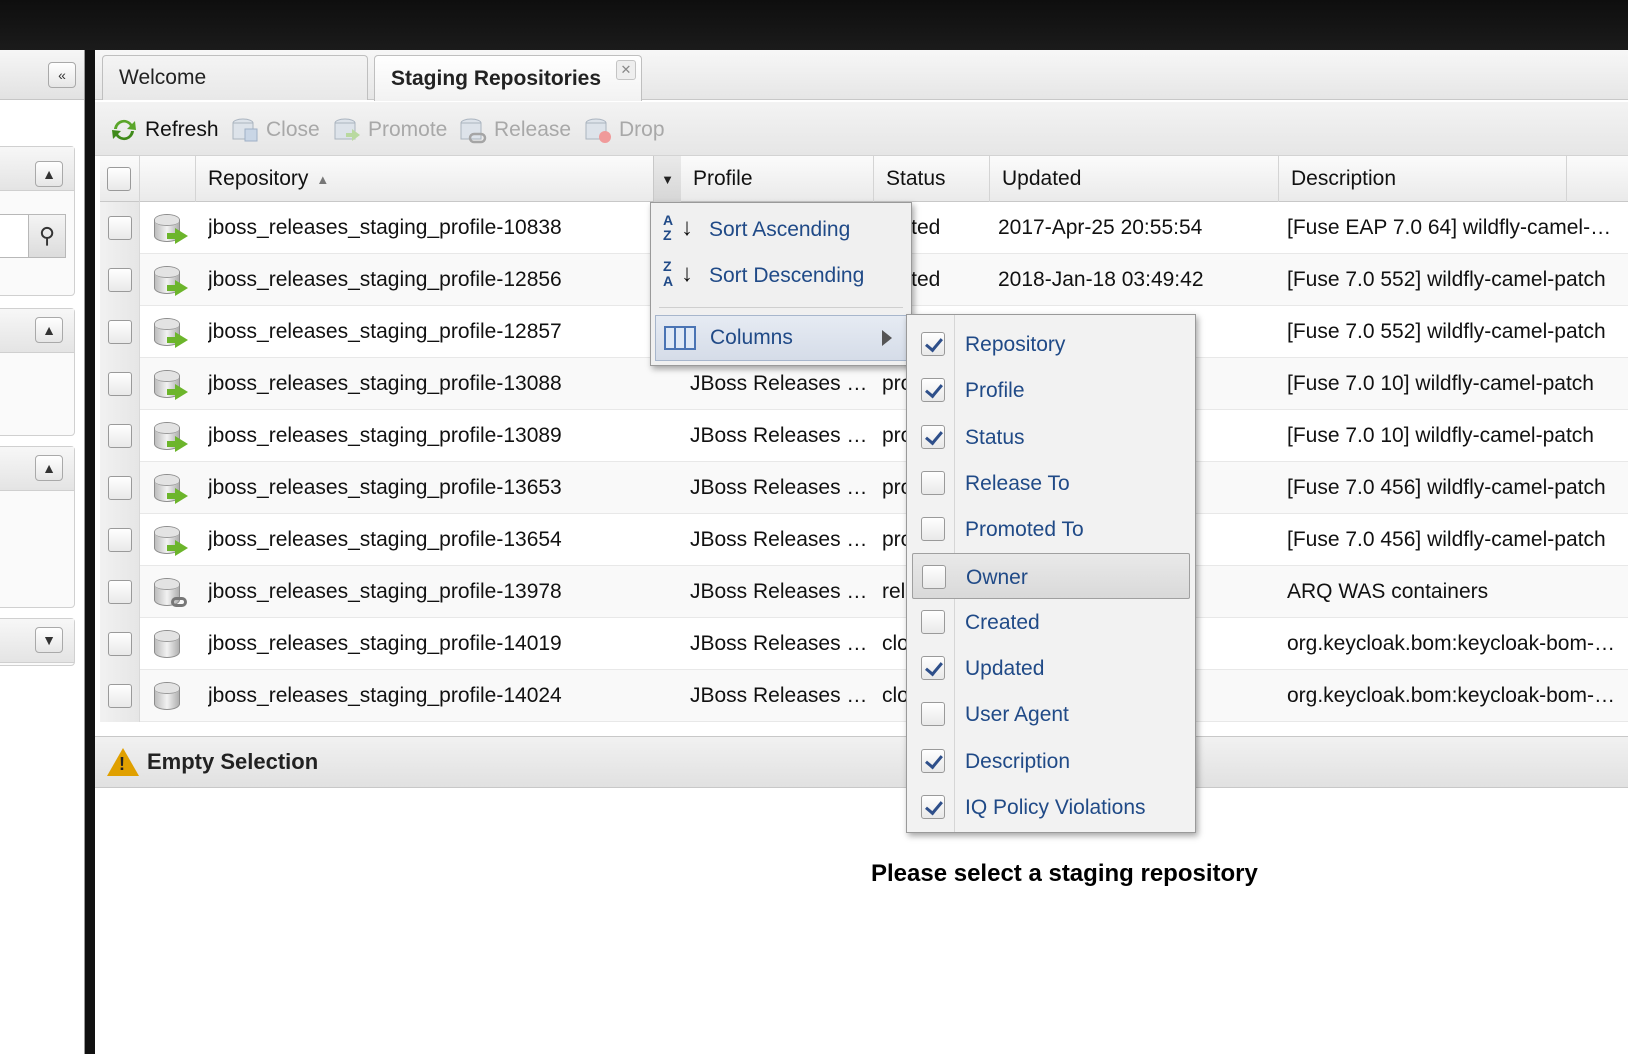 This screenshot has width=1628, height=1054. I want to click on menu-item-sort-ascending: A Z ↓ Sort Ascending, so click(781, 230).